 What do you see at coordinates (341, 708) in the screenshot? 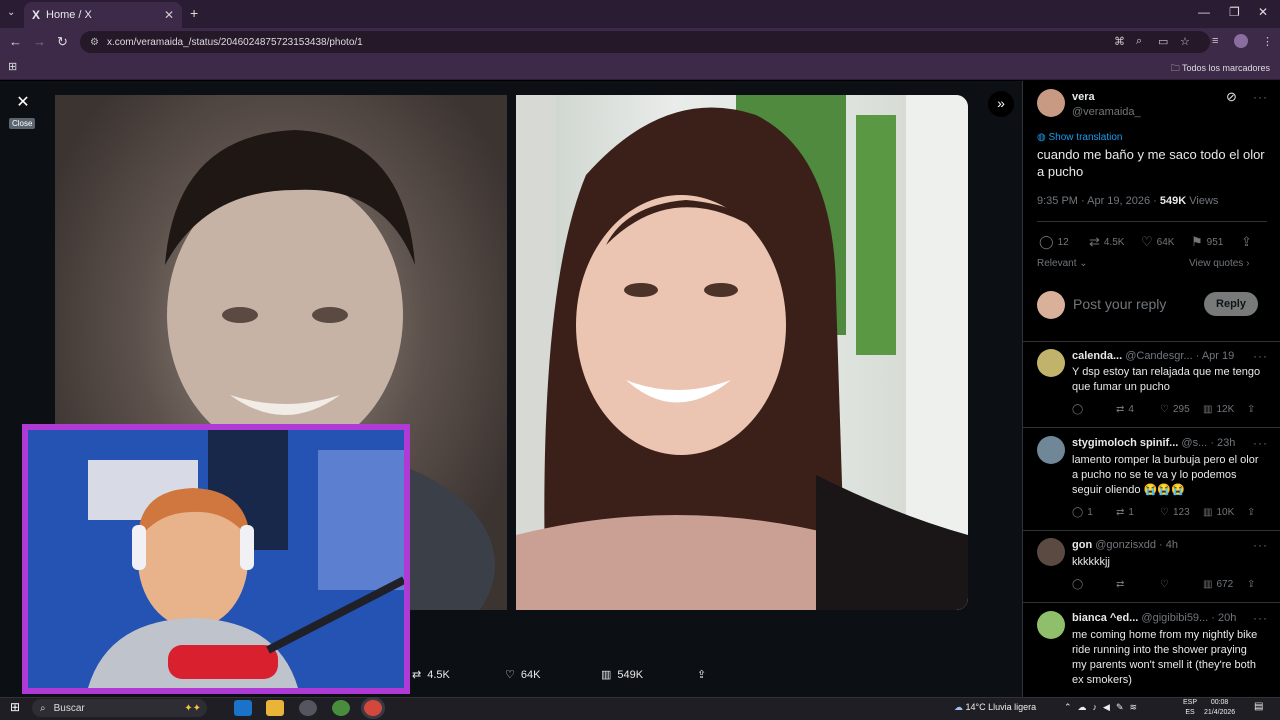
I see `chrome-profile-icon` at bounding box center [341, 708].